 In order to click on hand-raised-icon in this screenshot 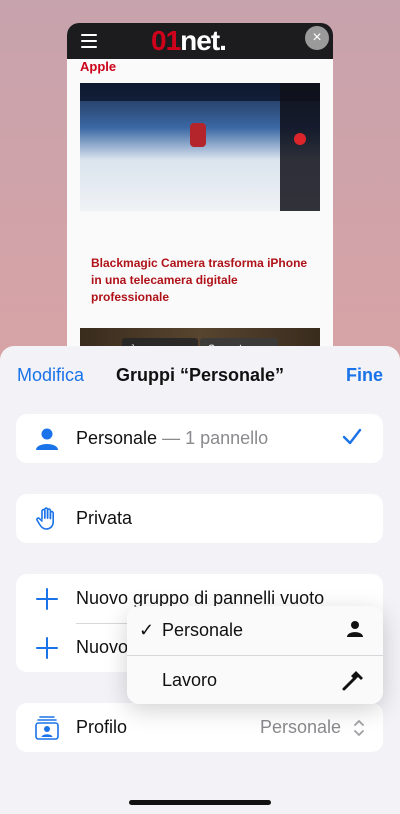, I will do `click(47, 519)`.